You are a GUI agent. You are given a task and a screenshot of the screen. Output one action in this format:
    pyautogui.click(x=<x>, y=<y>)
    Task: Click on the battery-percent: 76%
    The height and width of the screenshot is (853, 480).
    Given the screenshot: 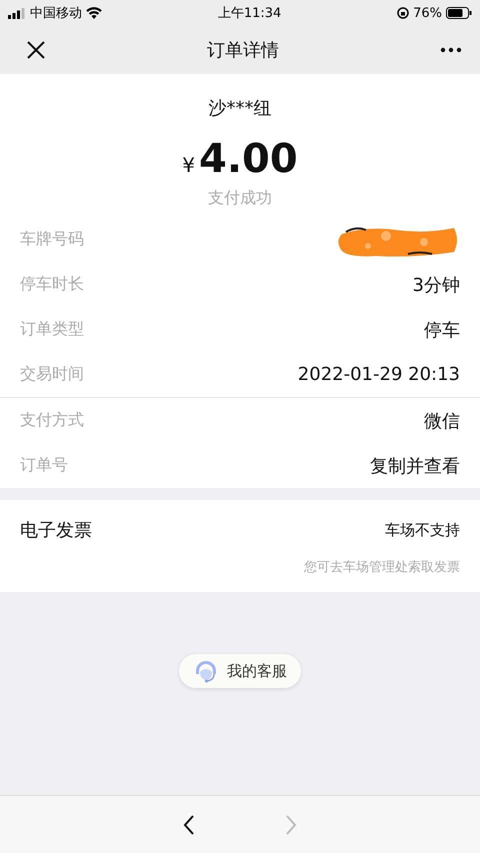 What is the action you would take?
    pyautogui.click(x=427, y=13)
    